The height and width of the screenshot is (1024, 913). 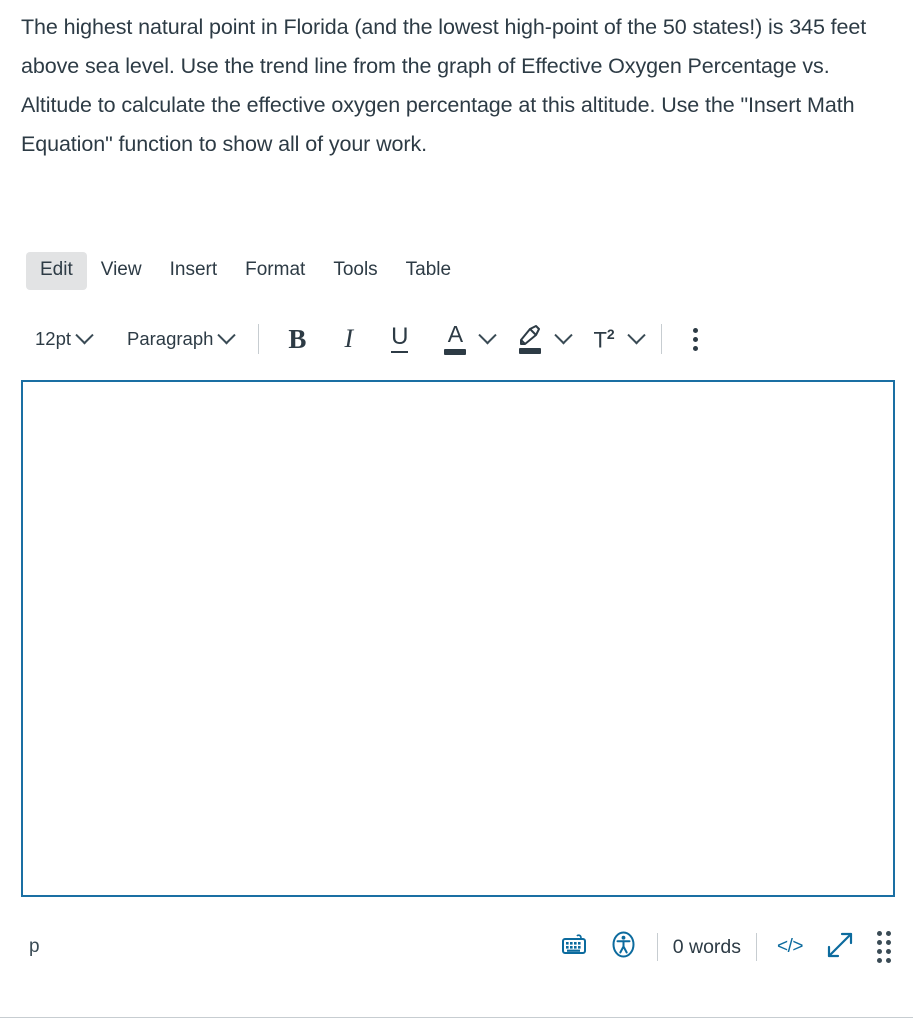 I want to click on menu-item-edit-label: Edit, so click(x=56, y=269).